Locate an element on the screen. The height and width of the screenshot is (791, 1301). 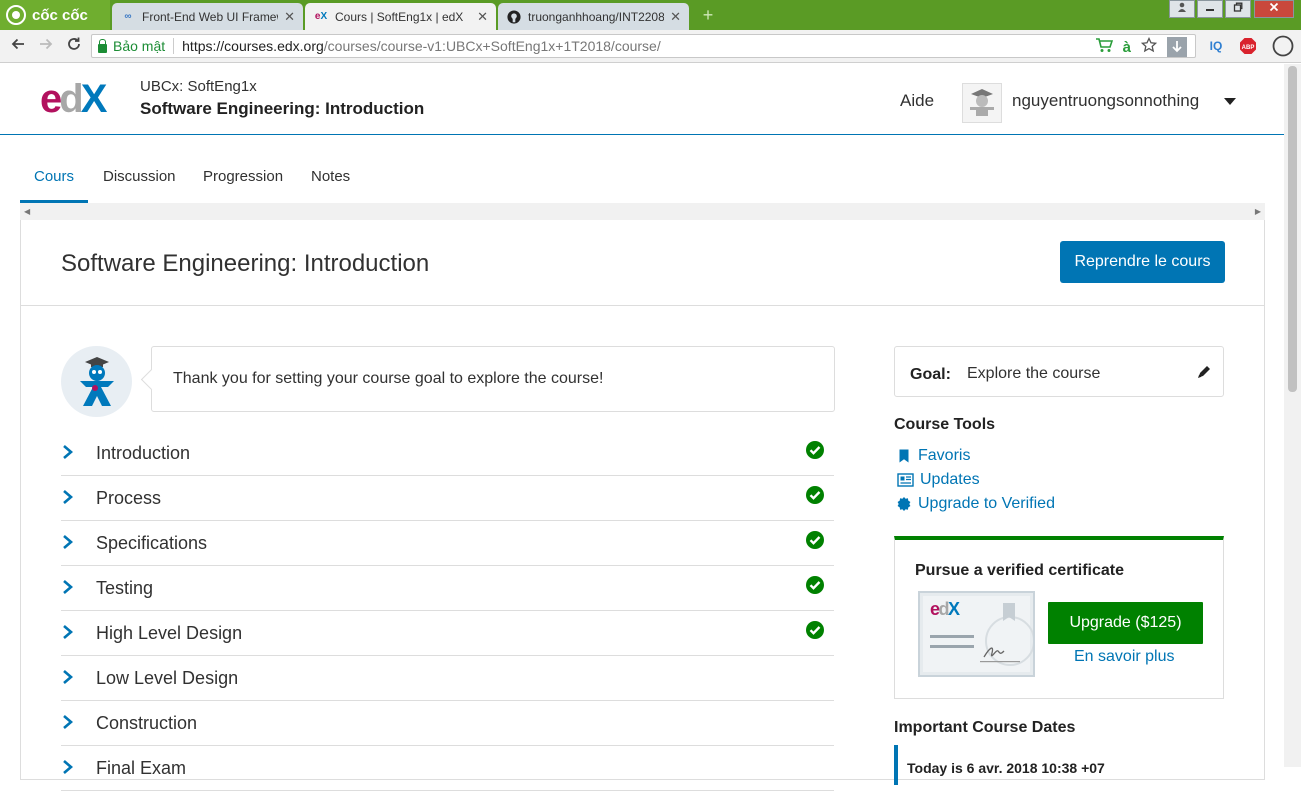
browser-tab-title: Cours | SoftEng1x | edX is located at coordinates (399, 16).